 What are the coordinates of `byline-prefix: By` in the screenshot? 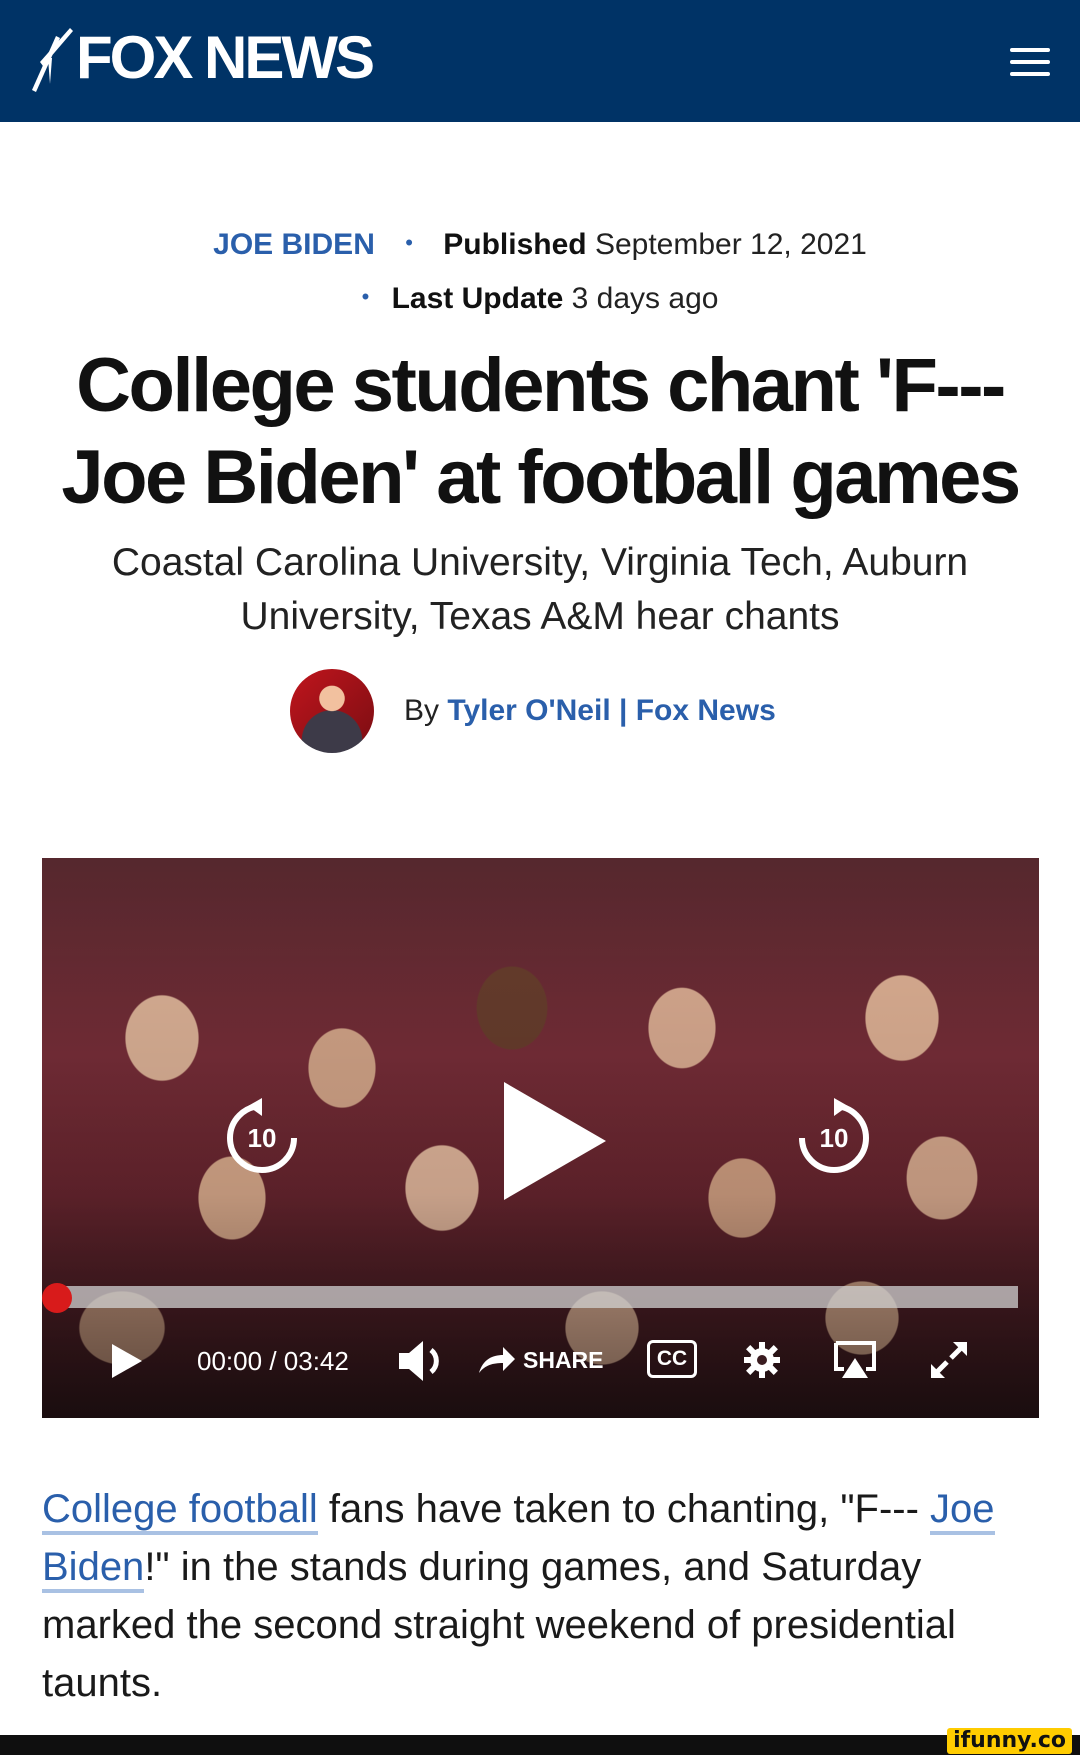 It's located at (422, 710).